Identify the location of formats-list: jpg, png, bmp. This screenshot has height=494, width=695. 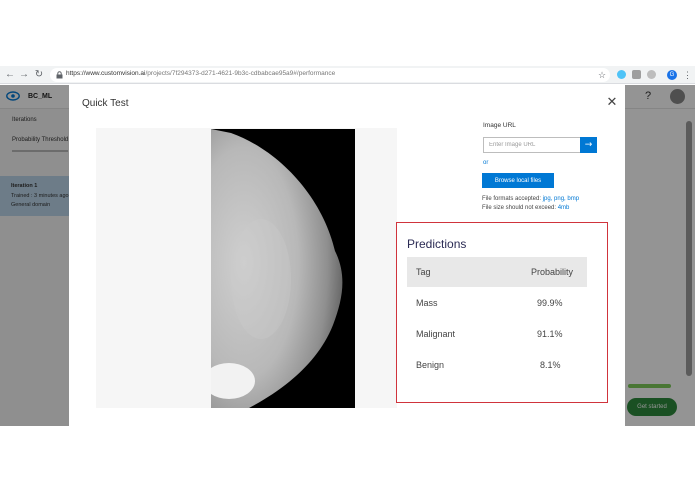
(561, 199).